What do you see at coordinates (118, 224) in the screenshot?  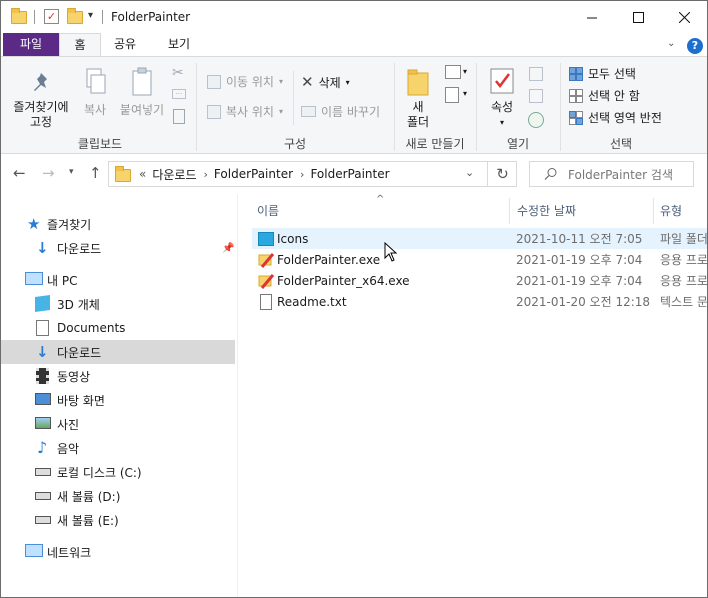 I see `nav-item-favorites: ★ 즐겨찾기` at bounding box center [118, 224].